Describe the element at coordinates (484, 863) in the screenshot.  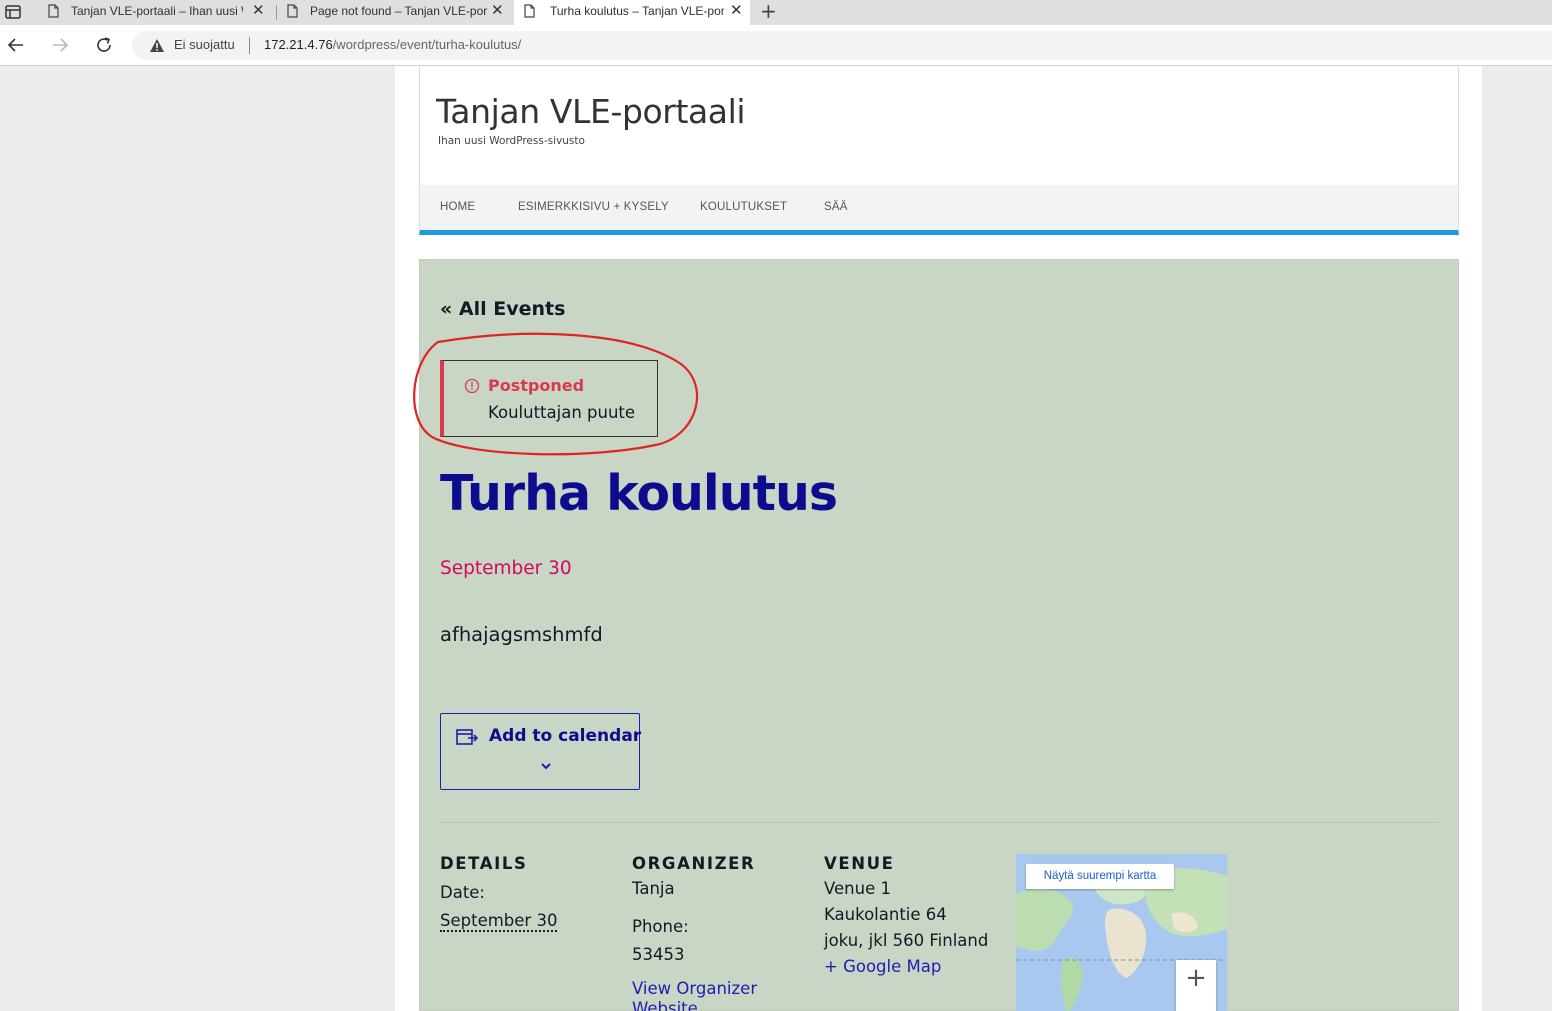
I see `details-heading: DETAILS` at that location.